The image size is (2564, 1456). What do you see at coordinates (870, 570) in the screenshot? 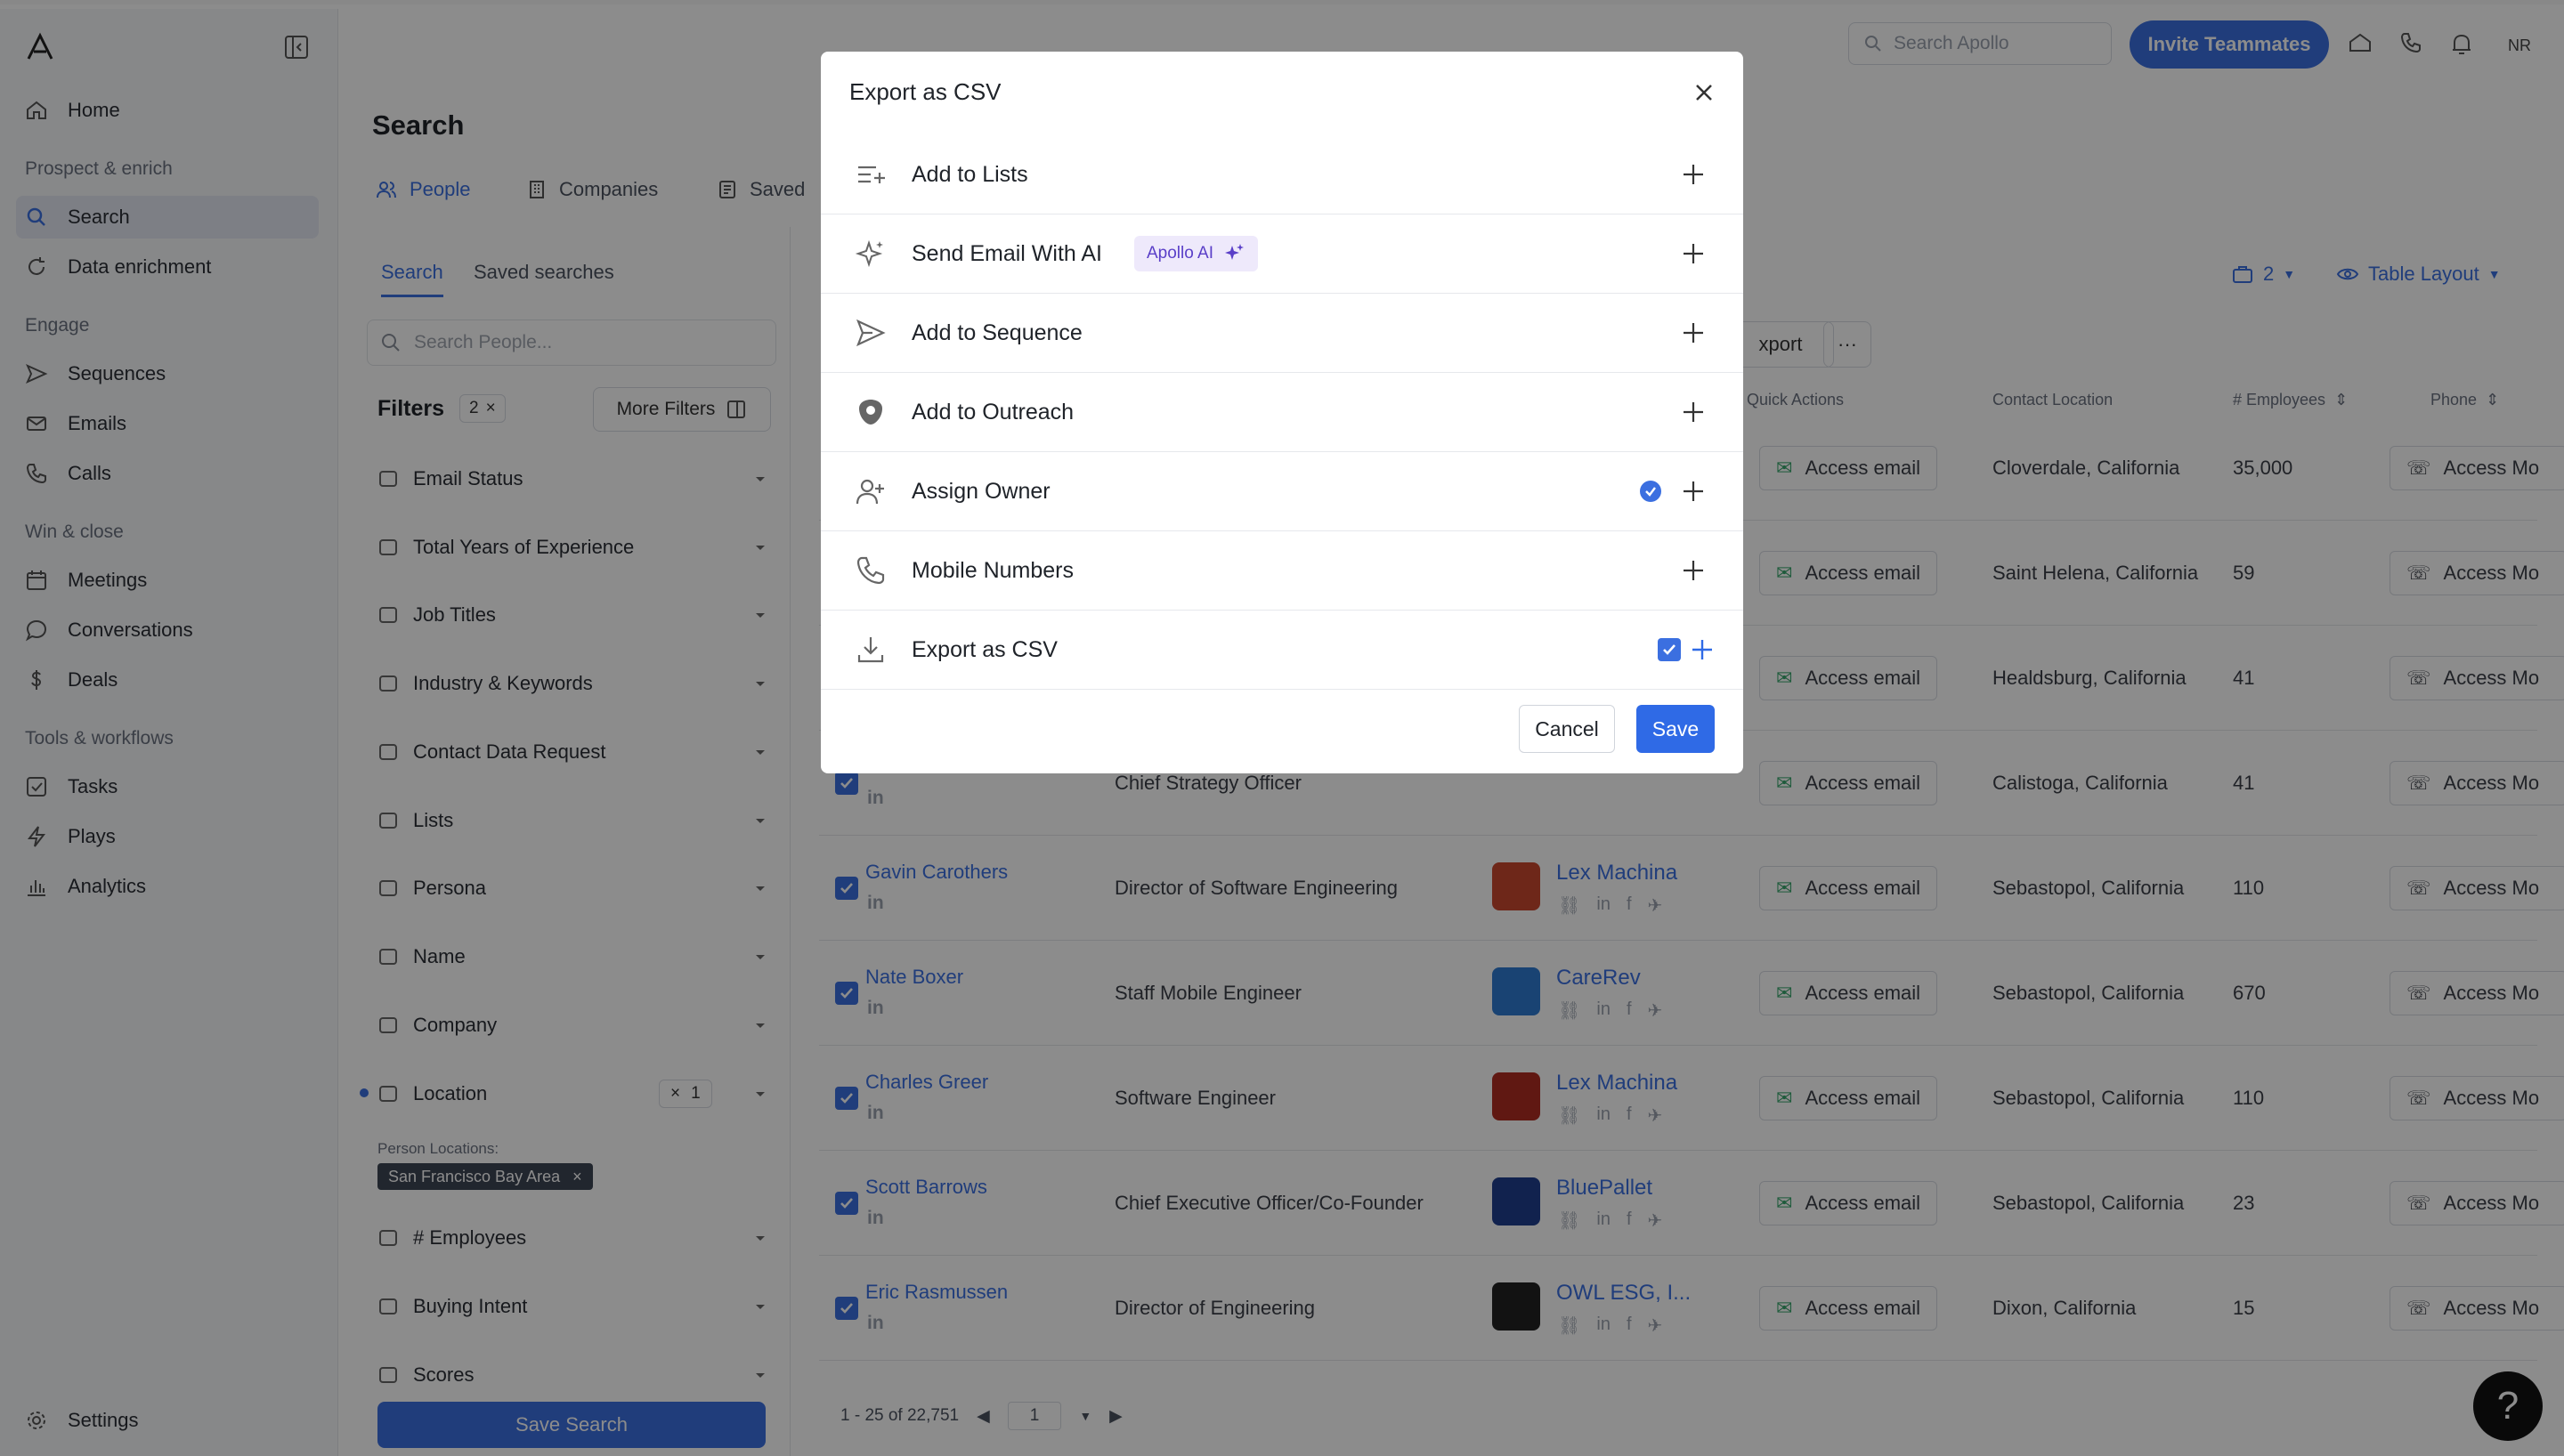
I see `phone-icon` at bounding box center [870, 570].